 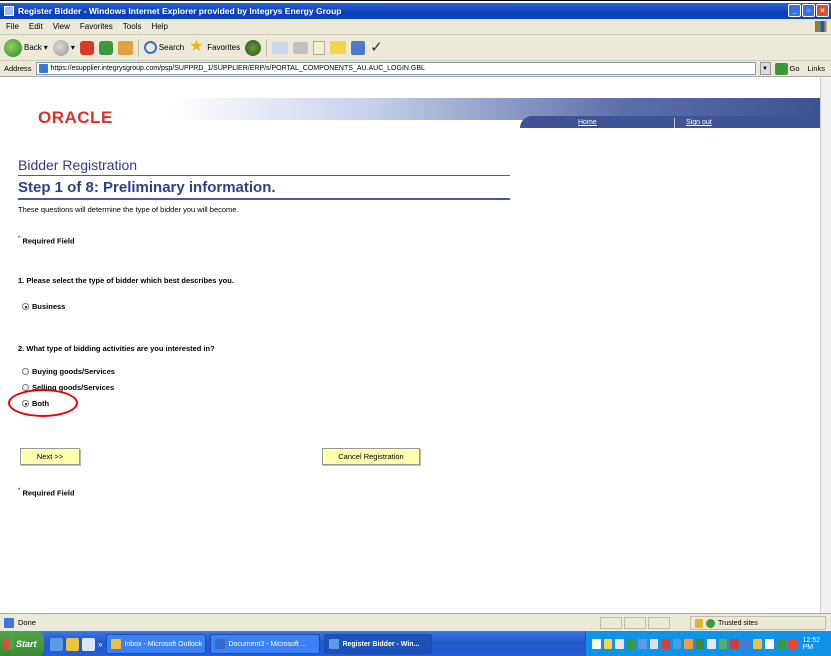 I want to click on menu-edit: Edit, so click(x=36, y=26).